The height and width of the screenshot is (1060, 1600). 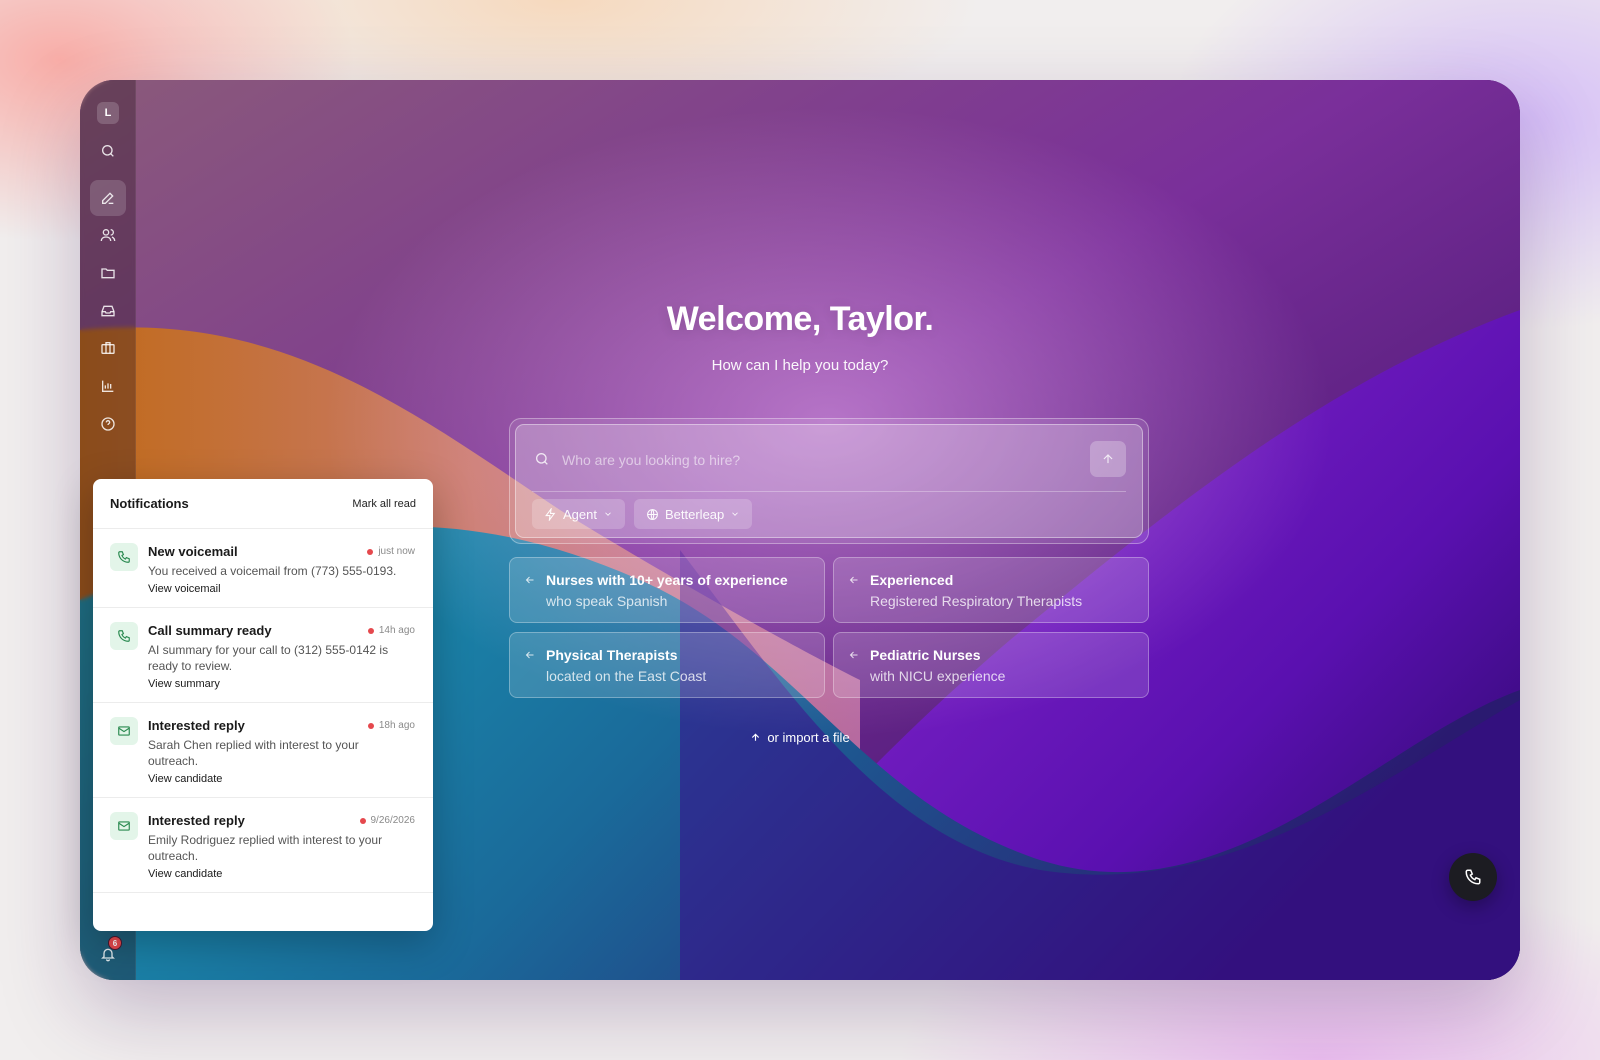 What do you see at coordinates (550, 514) in the screenshot?
I see `bolt-icon` at bounding box center [550, 514].